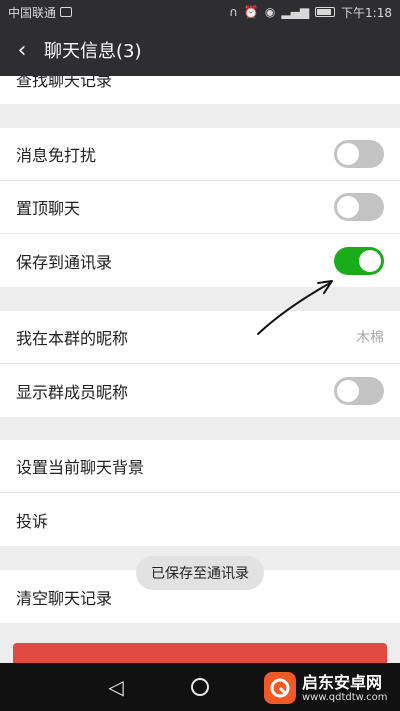 The width and height of the screenshot is (400, 711). Describe the element at coordinates (200, 519) in the screenshot. I see `report-row: 投诉` at that location.